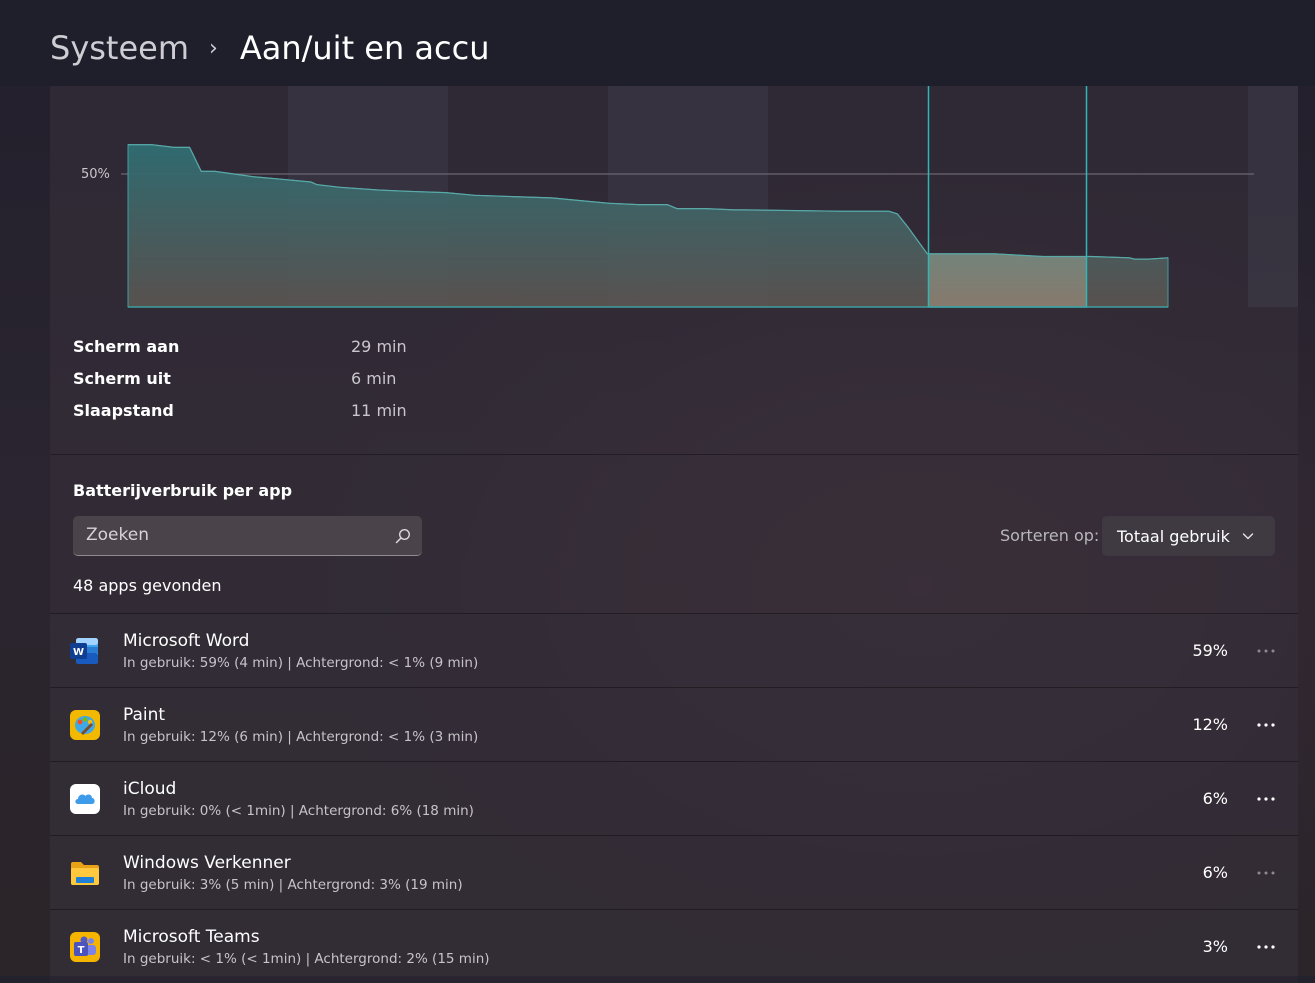 The image size is (1315, 983). Describe the element at coordinates (123, 410) in the screenshot. I see `stat-label: Slaapstand` at that location.